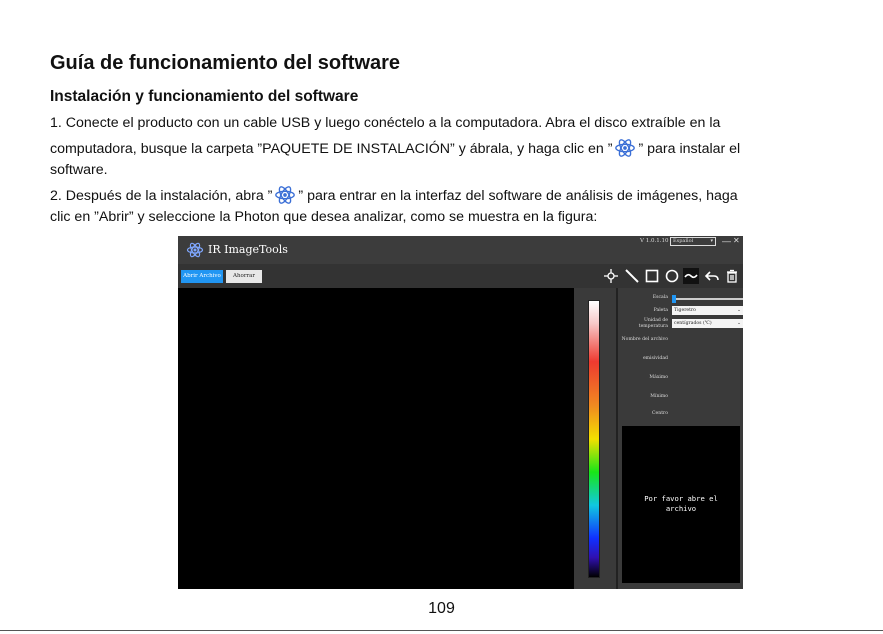 The width and height of the screenshot is (883, 634). Describe the element at coordinates (681, 508) in the screenshot. I see `open-file-message-line2: archivo` at that location.